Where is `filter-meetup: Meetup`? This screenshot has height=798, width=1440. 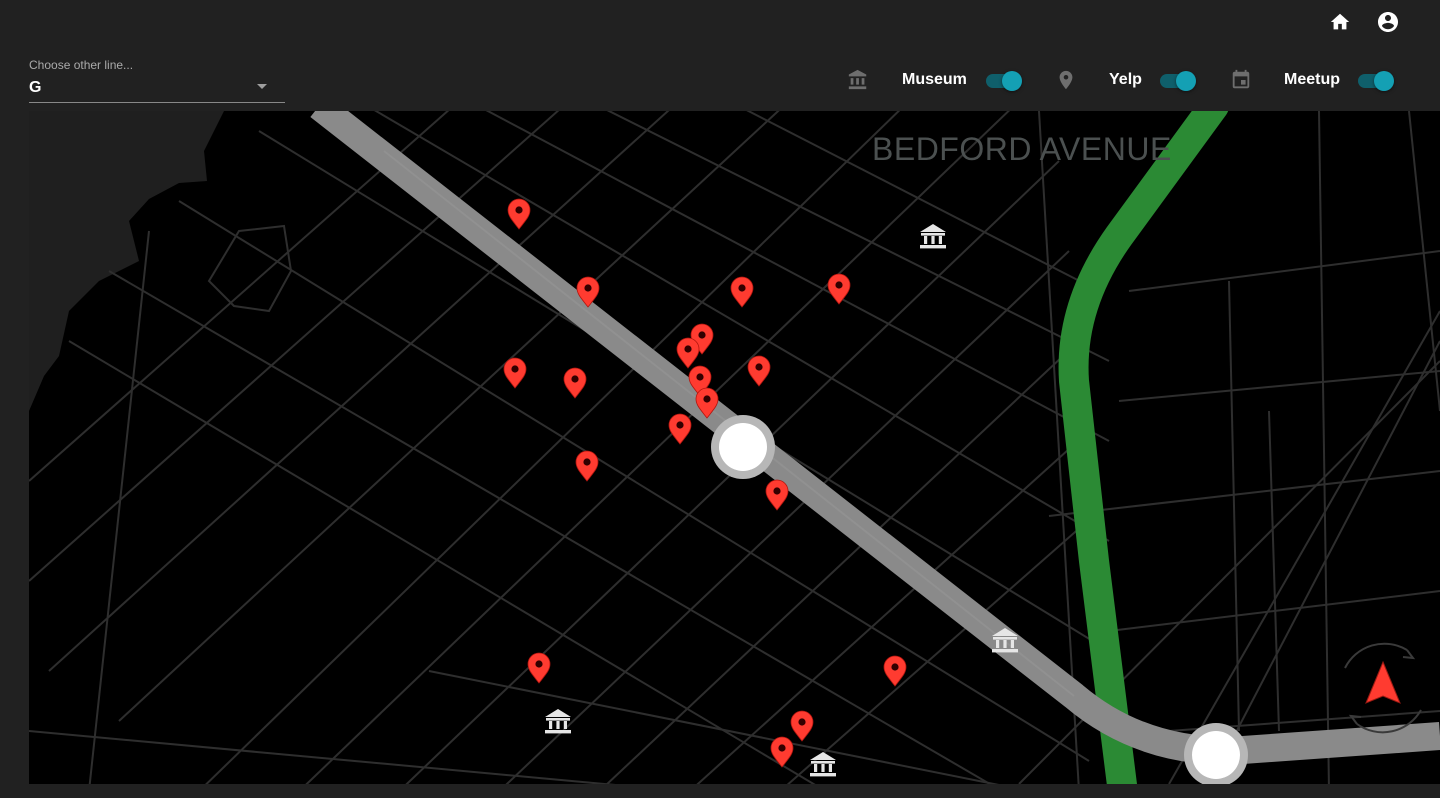
filter-meetup: Meetup is located at coordinates (1311, 80).